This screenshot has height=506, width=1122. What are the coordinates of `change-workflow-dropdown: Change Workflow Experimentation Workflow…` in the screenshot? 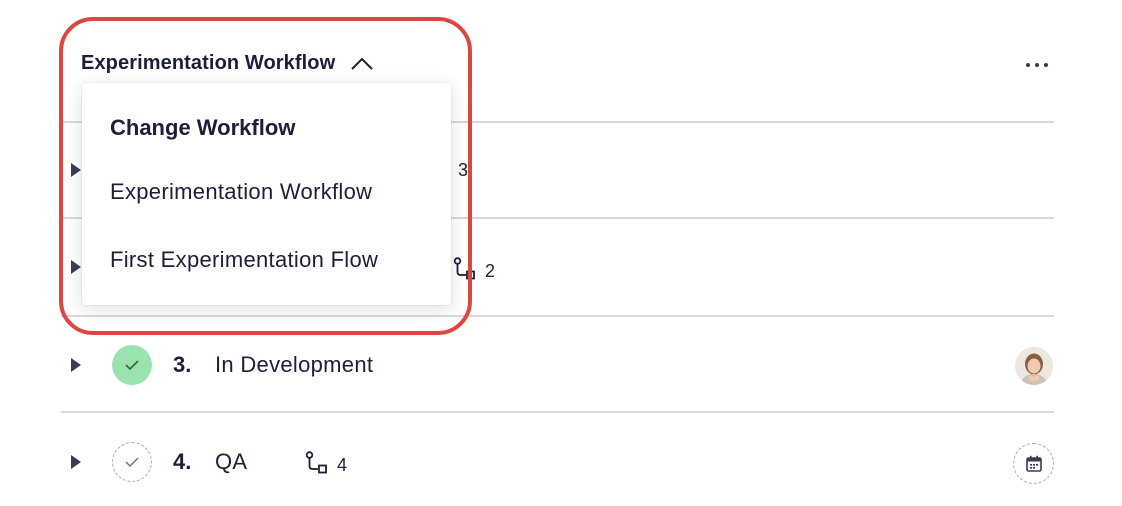 It's located at (266, 194).